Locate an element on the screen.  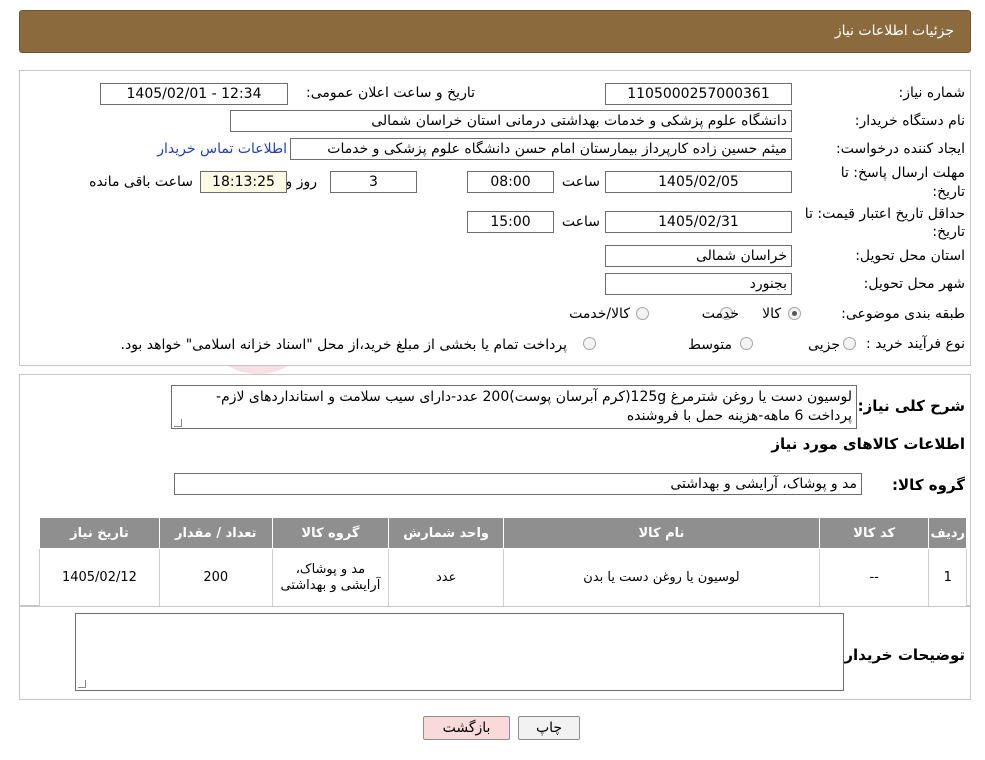
category-goods-label: کالا is located at coordinates (771, 314).